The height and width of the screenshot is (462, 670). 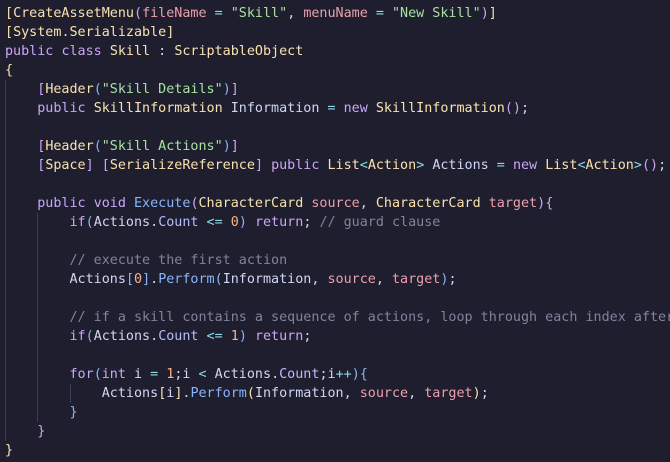 What do you see at coordinates (337, 32) in the screenshot?
I see `code-line: [System.Serializable]` at bounding box center [337, 32].